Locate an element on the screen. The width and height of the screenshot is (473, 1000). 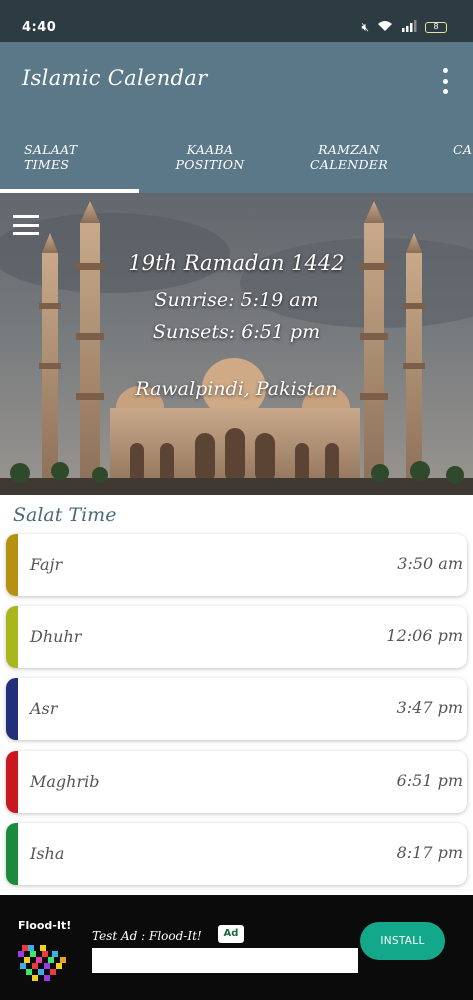
flood-it-logo-icon is located at coordinates (42, 963).